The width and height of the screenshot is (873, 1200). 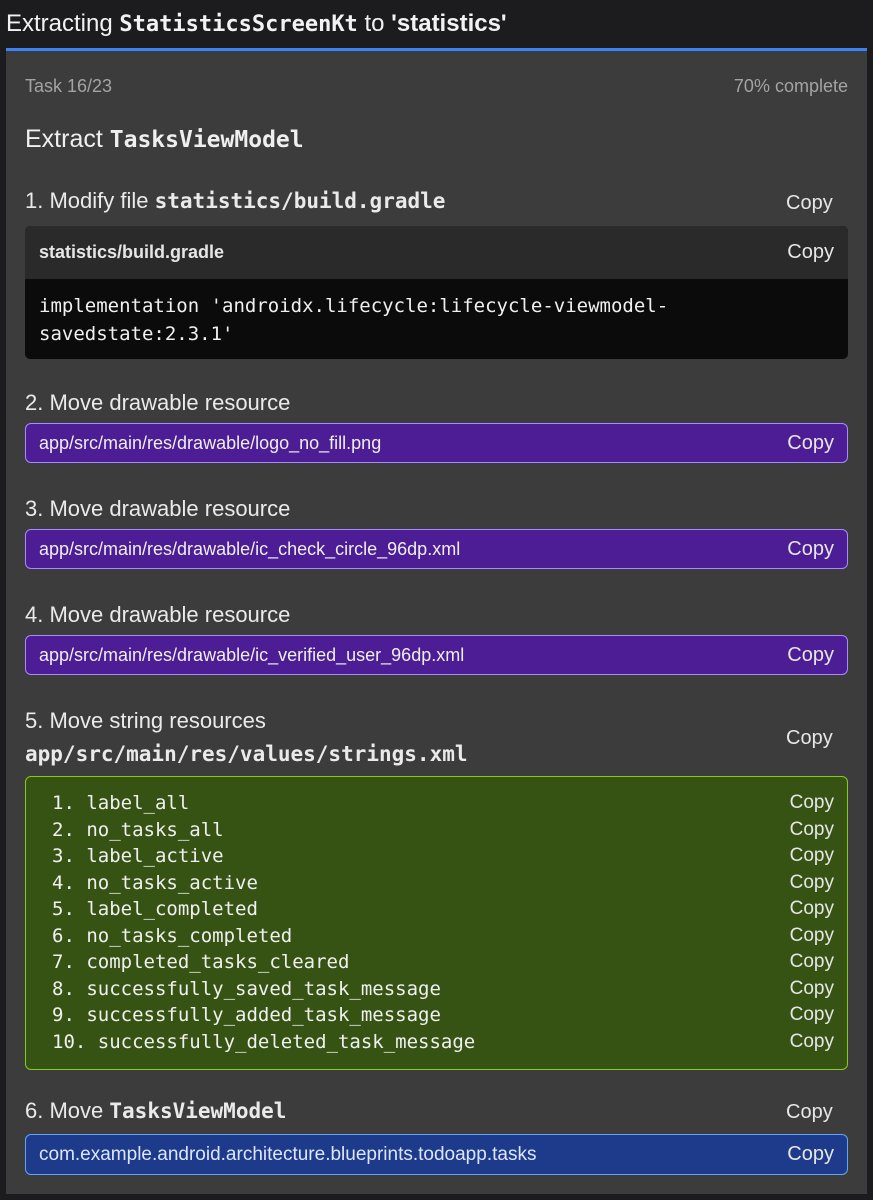 What do you see at coordinates (810, 549) in the screenshot?
I see `step-3-copy-button: Copy` at bounding box center [810, 549].